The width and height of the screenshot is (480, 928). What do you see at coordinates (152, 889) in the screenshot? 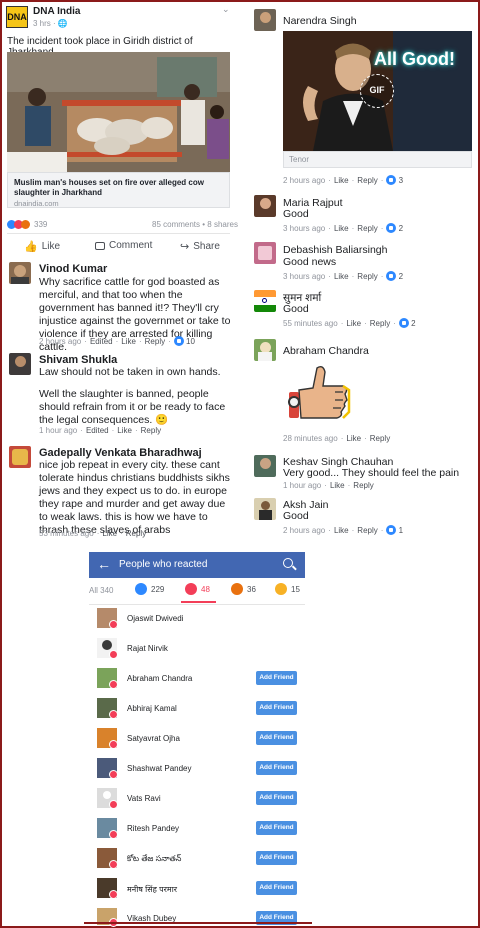
I see `person-name: मनीष सिंह परमार` at bounding box center [152, 889].